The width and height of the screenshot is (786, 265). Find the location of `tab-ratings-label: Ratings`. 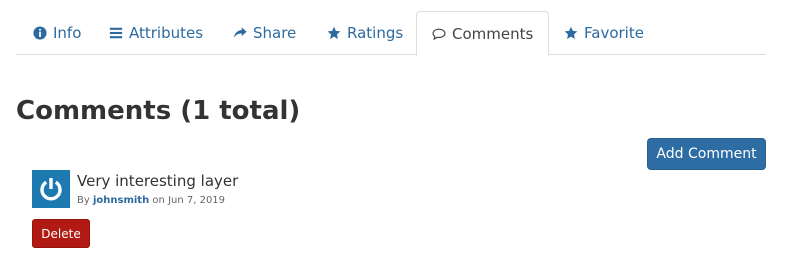

tab-ratings-label: Ratings is located at coordinates (375, 33).